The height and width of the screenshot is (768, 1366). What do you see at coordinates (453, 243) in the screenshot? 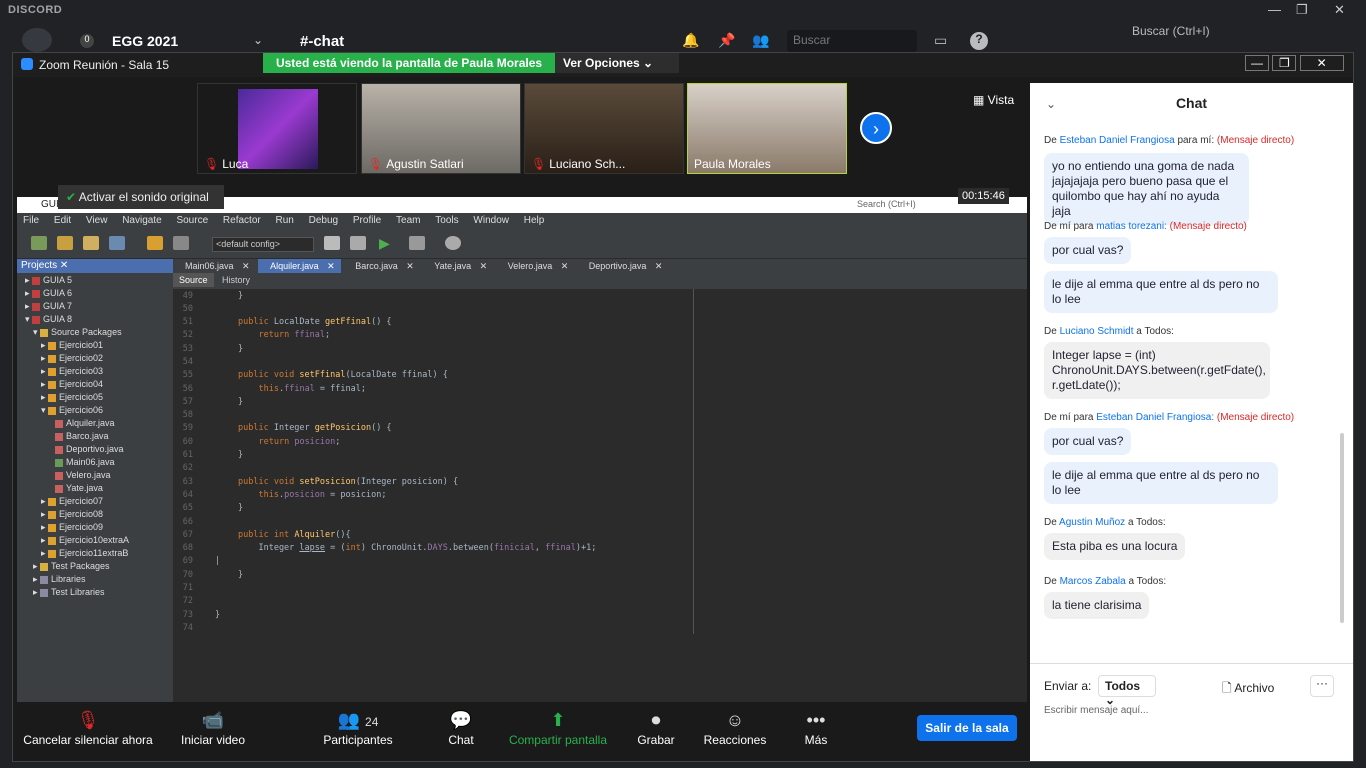
I see `profile-icon` at bounding box center [453, 243].